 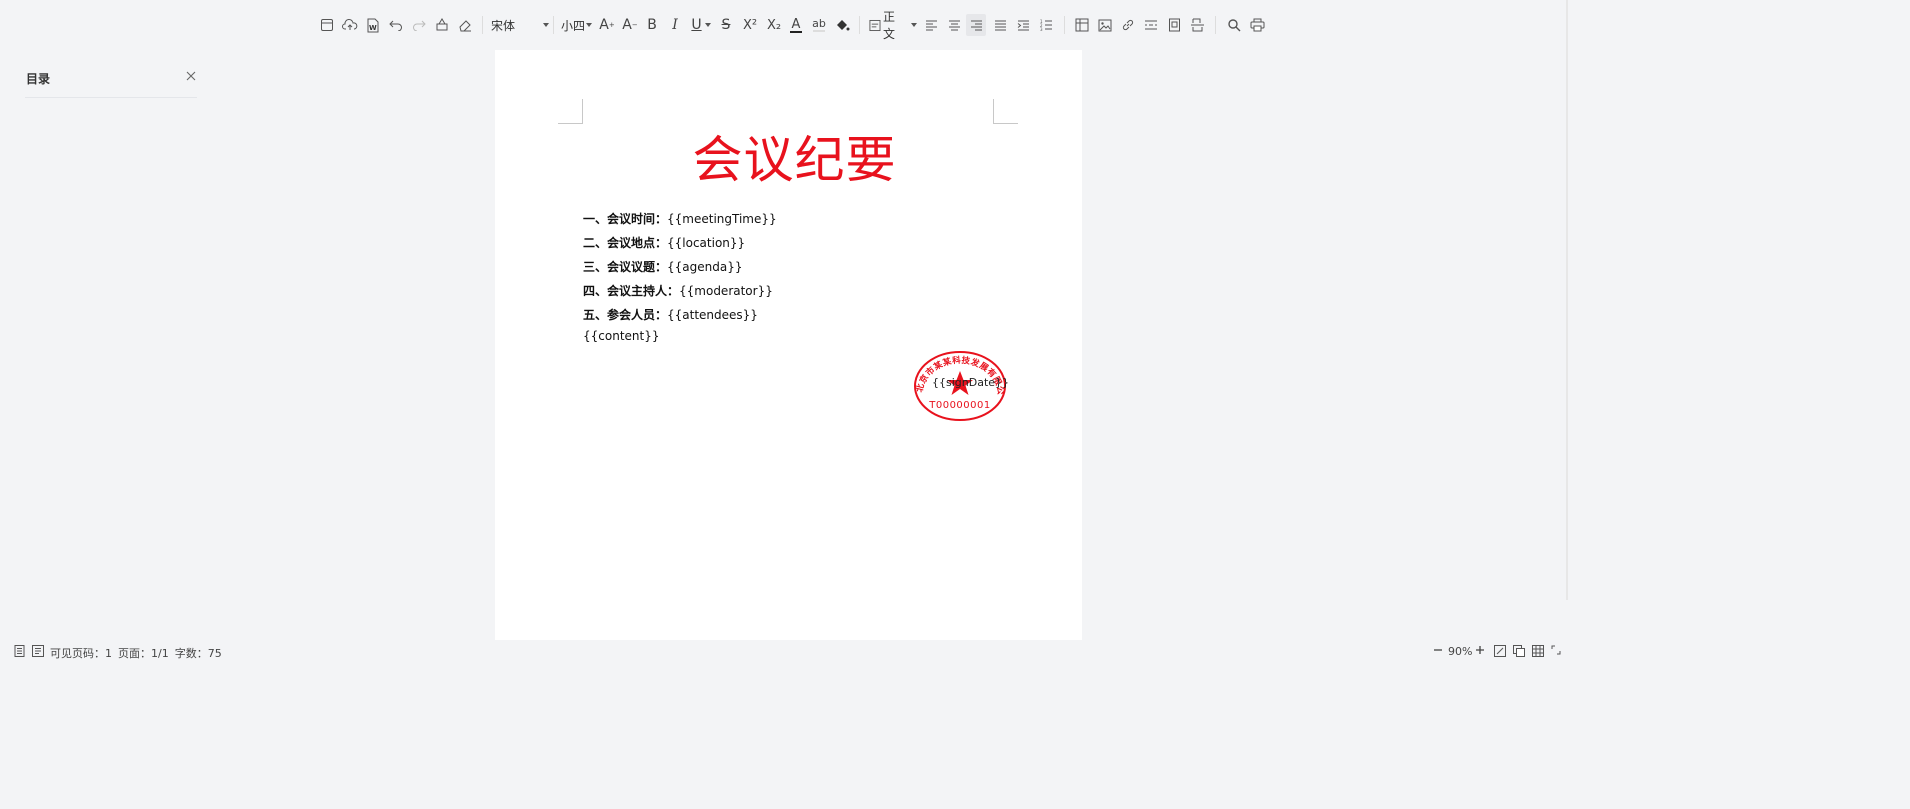 I want to click on document-title: 会议纪要, so click(x=788, y=156).